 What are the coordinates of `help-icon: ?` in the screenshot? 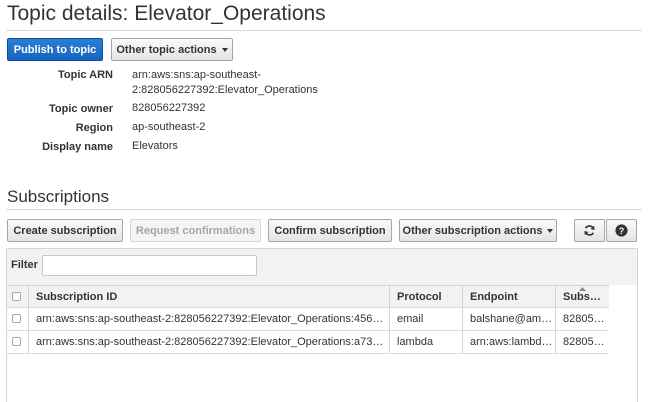 It's located at (621, 230).